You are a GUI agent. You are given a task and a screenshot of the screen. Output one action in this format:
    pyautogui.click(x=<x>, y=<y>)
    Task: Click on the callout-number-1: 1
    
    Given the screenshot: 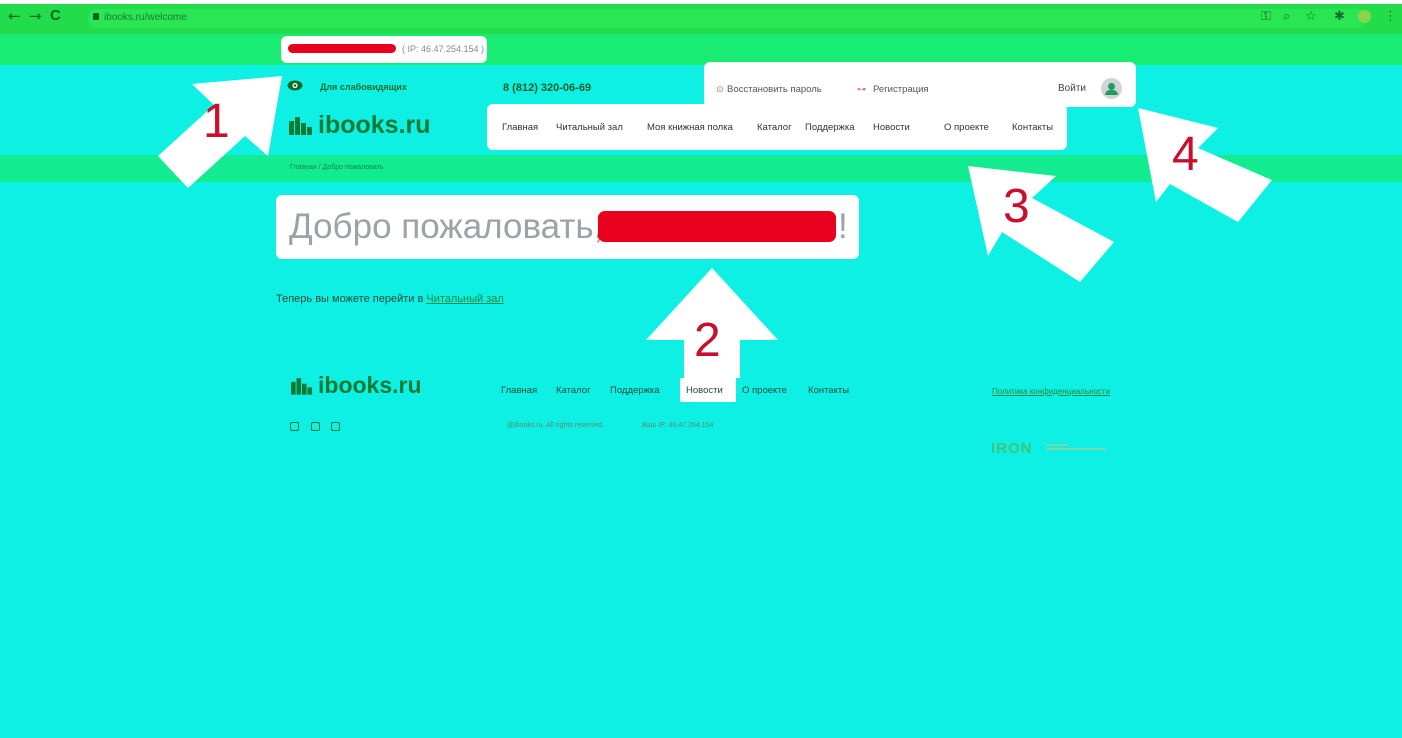 What is the action you would take?
    pyautogui.click(x=216, y=121)
    